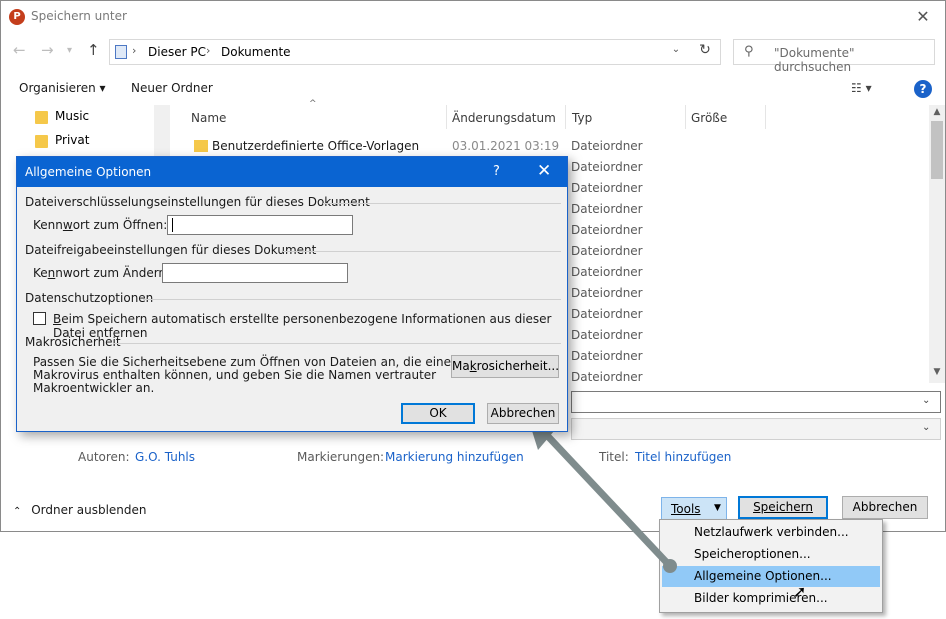 This screenshot has height=619, width=946. I want to click on dialog-cancel-button: Abbrechen, so click(523, 413).